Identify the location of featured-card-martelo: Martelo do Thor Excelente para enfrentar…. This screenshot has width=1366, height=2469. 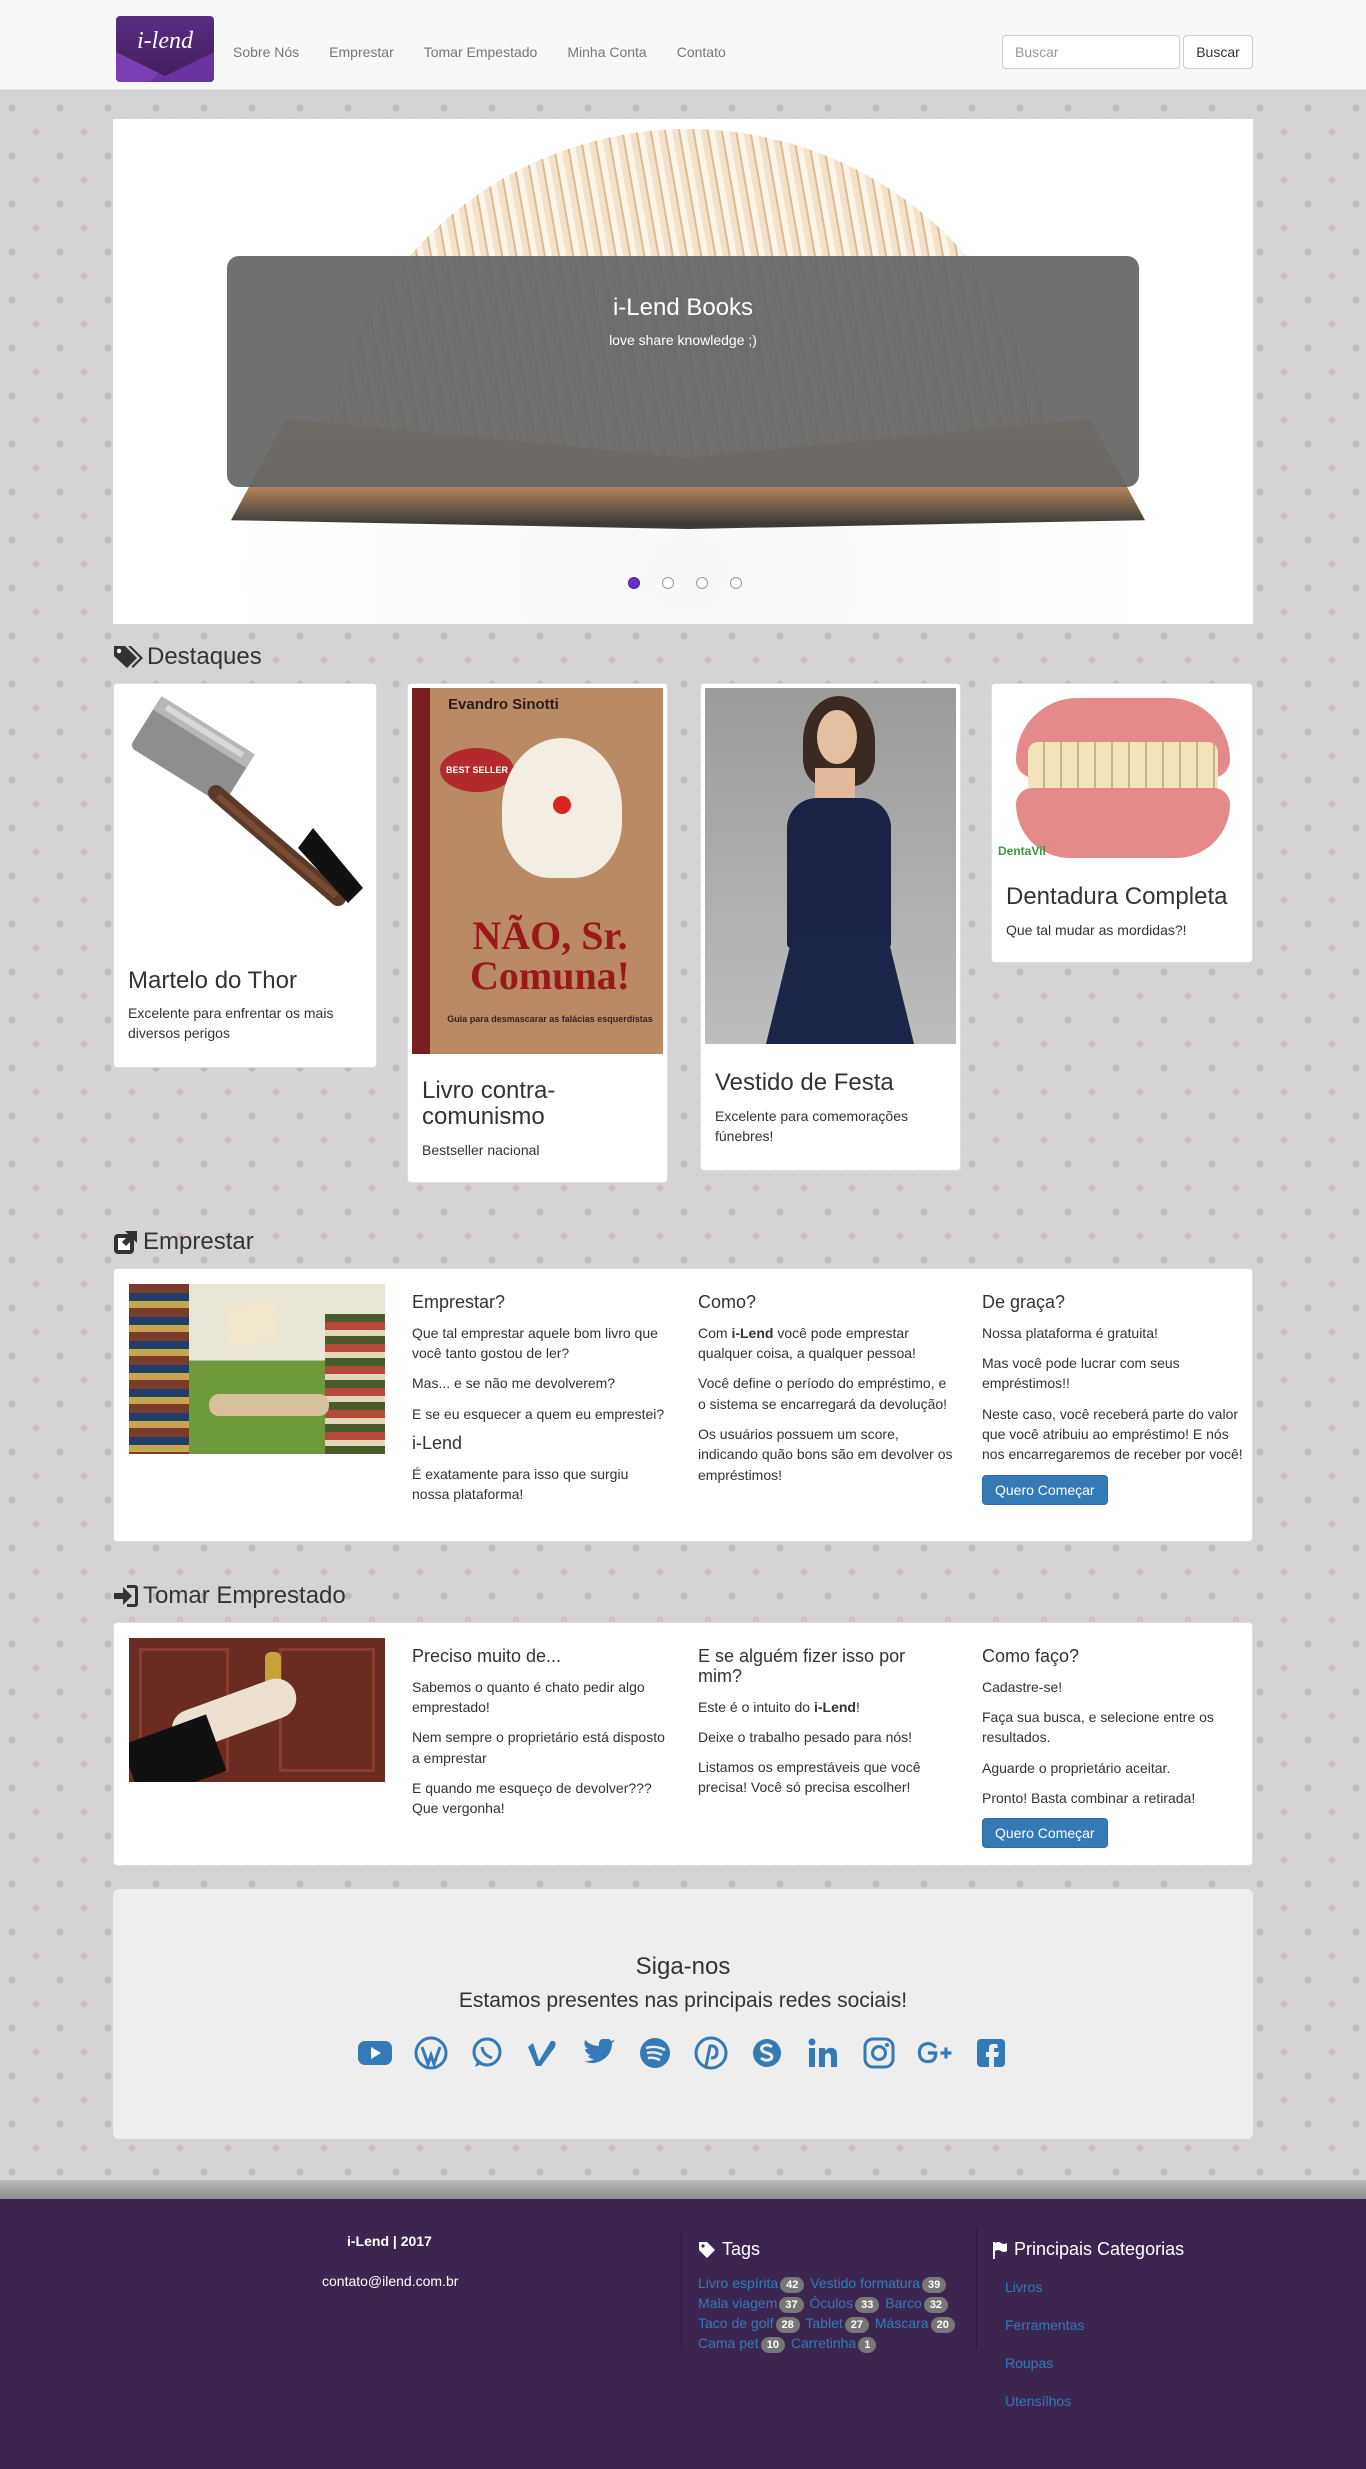
(245, 875).